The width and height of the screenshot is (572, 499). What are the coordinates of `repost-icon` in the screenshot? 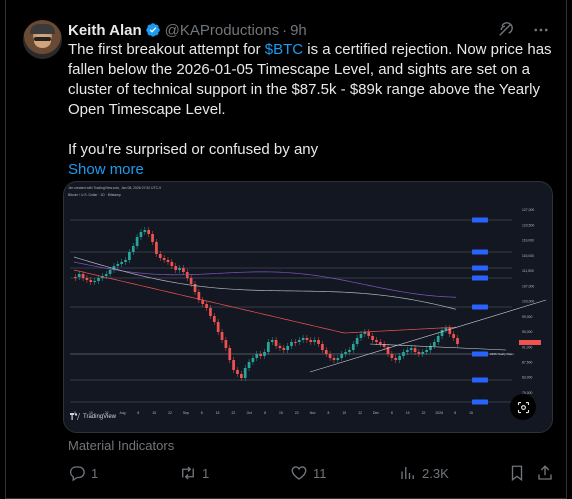 It's located at (188, 473).